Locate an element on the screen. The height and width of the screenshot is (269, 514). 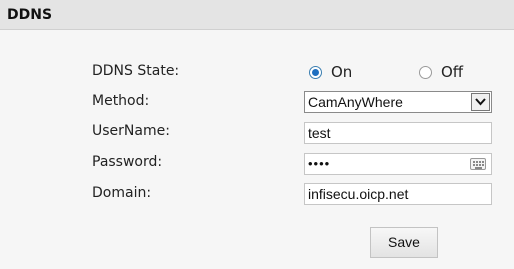
domain-value: infisecu.oicp.net is located at coordinates (358, 194).